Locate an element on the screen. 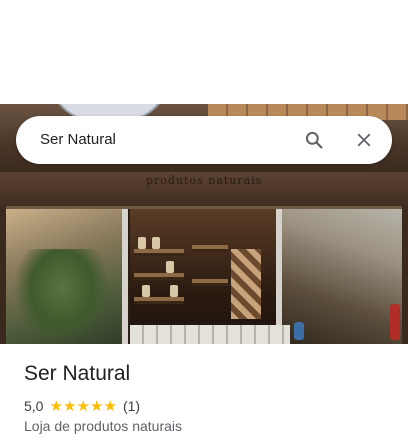 The width and height of the screenshot is (408, 448). product-counter is located at coordinates (210, 334).